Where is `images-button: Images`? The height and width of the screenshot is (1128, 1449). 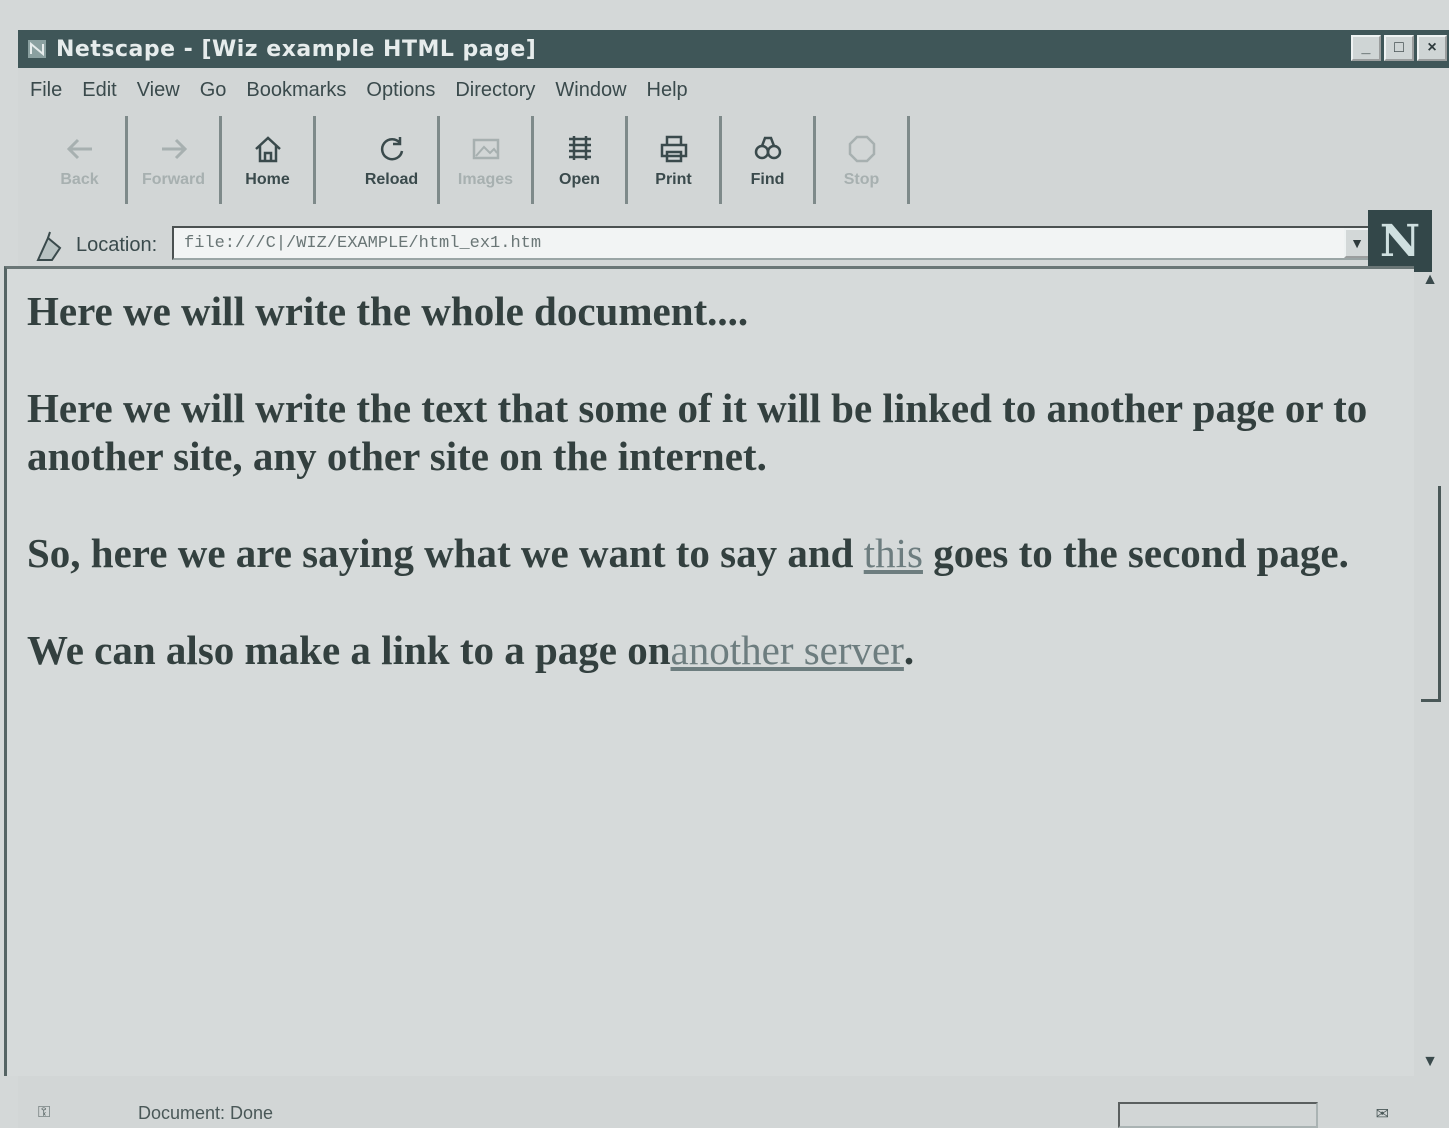 images-button: Images is located at coordinates (487, 160).